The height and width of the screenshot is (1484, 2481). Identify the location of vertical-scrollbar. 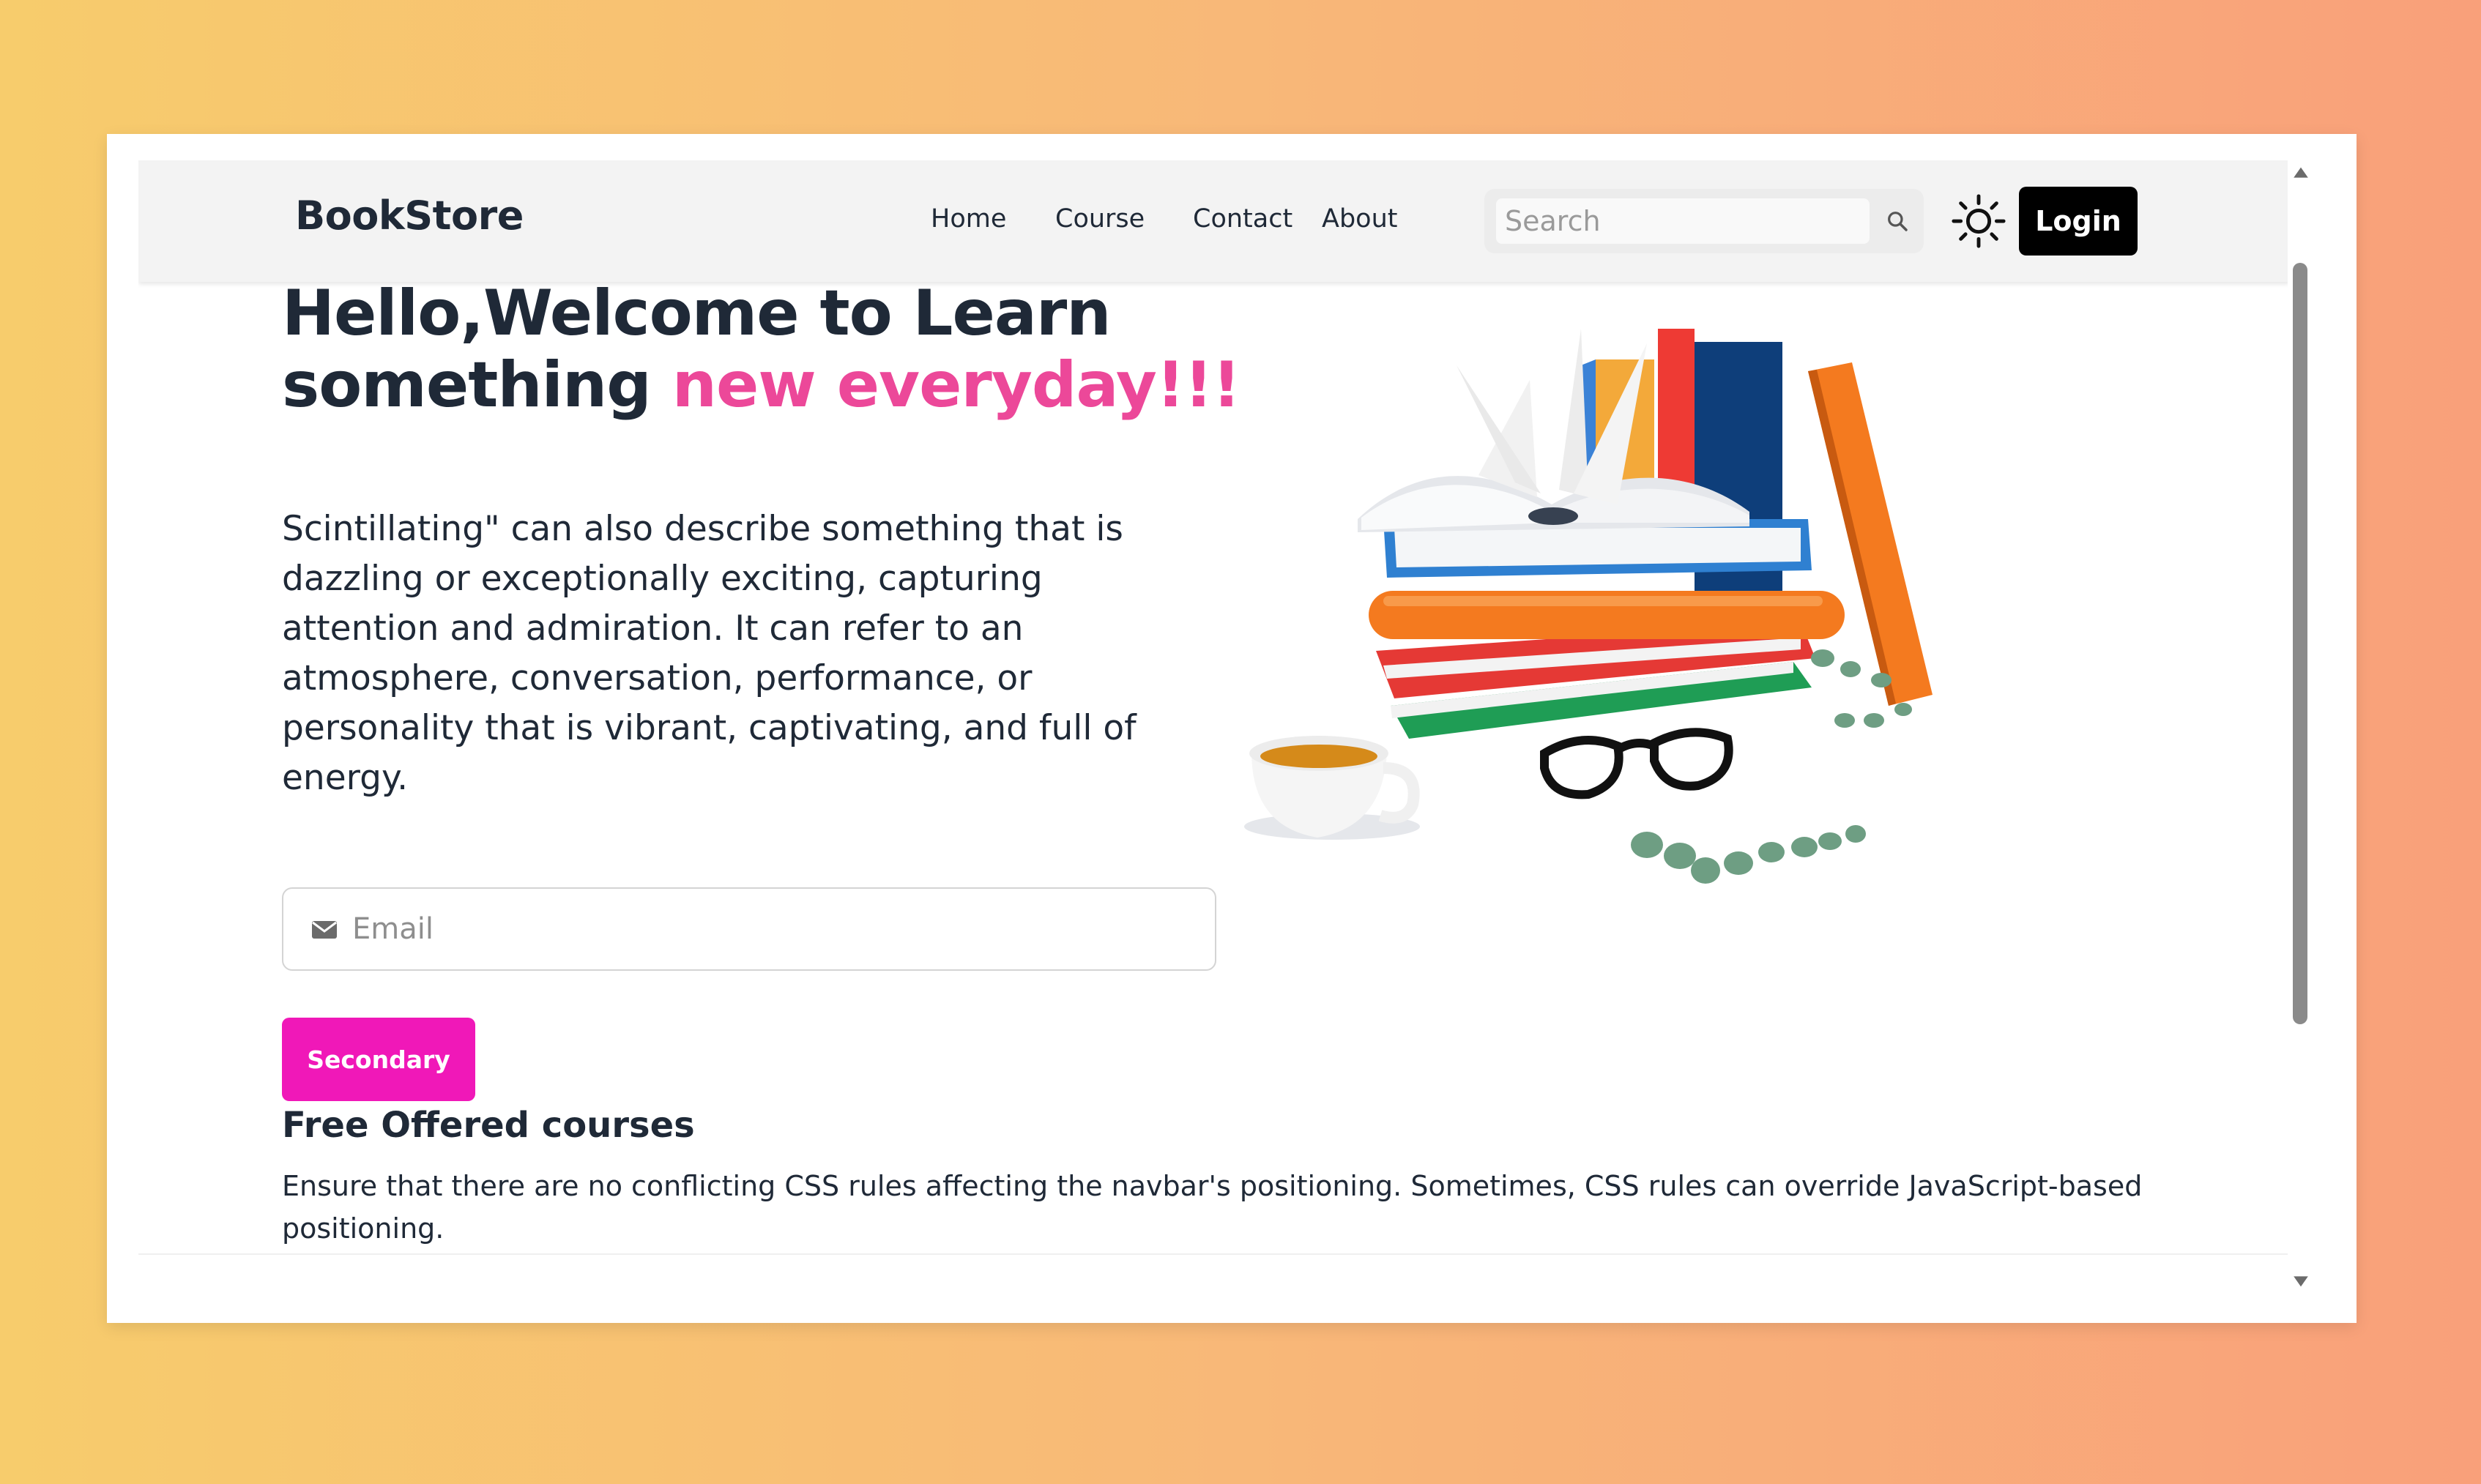
(2301, 728).